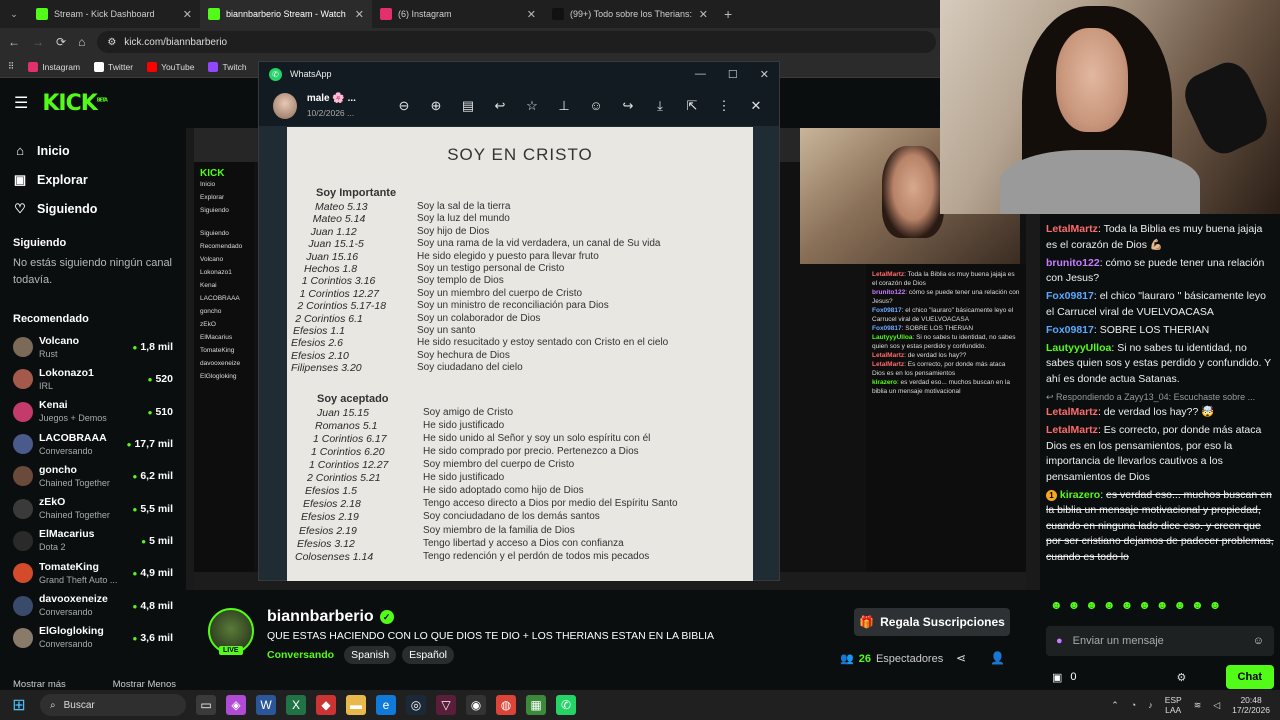  What do you see at coordinates (170, 66) in the screenshot?
I see `bookmark-item: YouTube` at bounding box center [170, 66].